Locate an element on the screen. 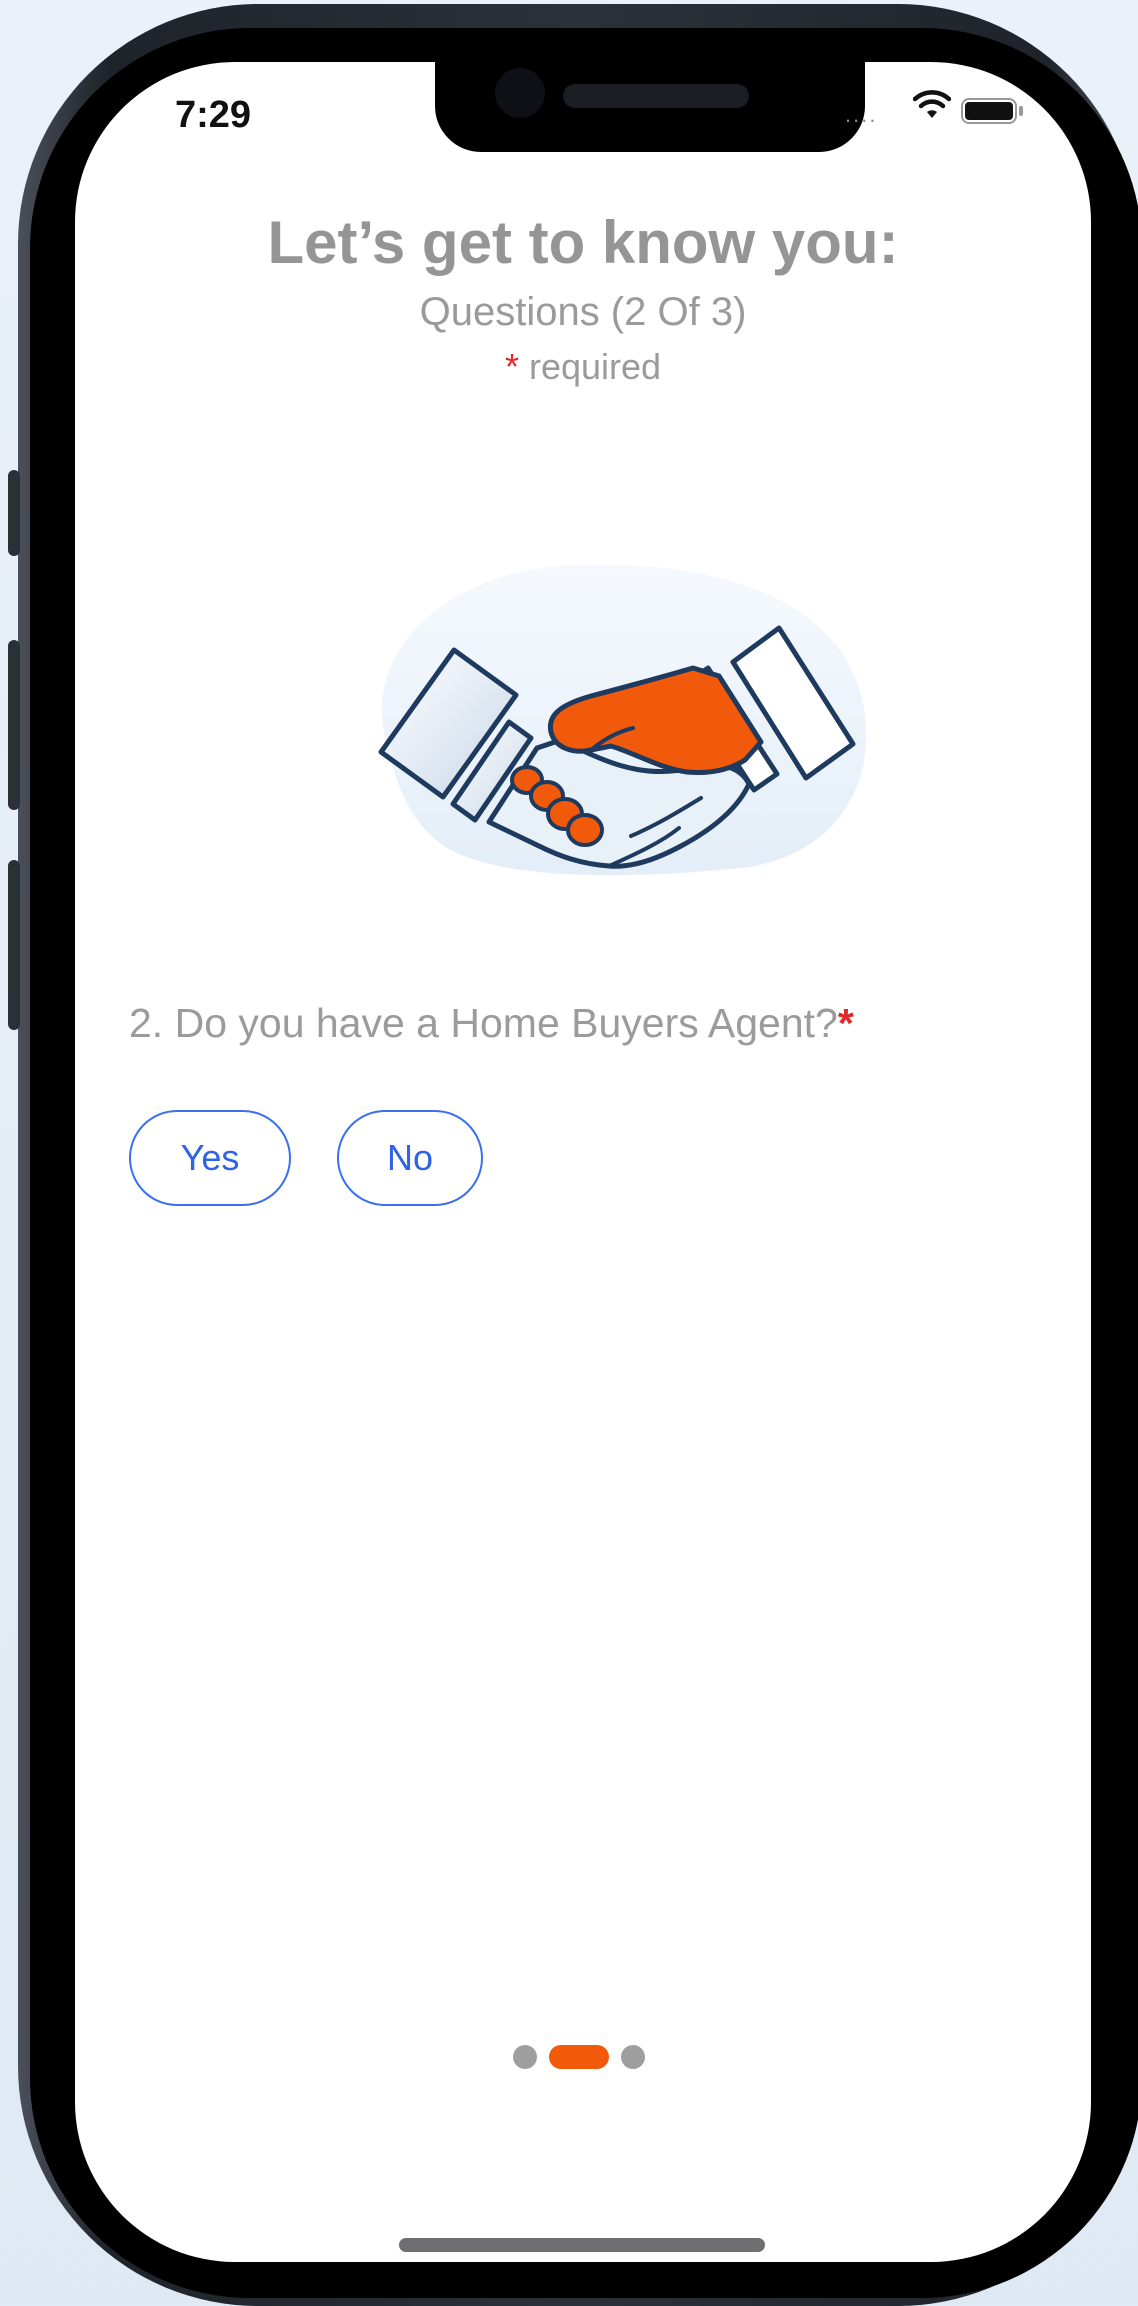 Image resolution: width=1138 pixels, height=2306 pixels. page-indicator is located at coordinates (583, 2057).